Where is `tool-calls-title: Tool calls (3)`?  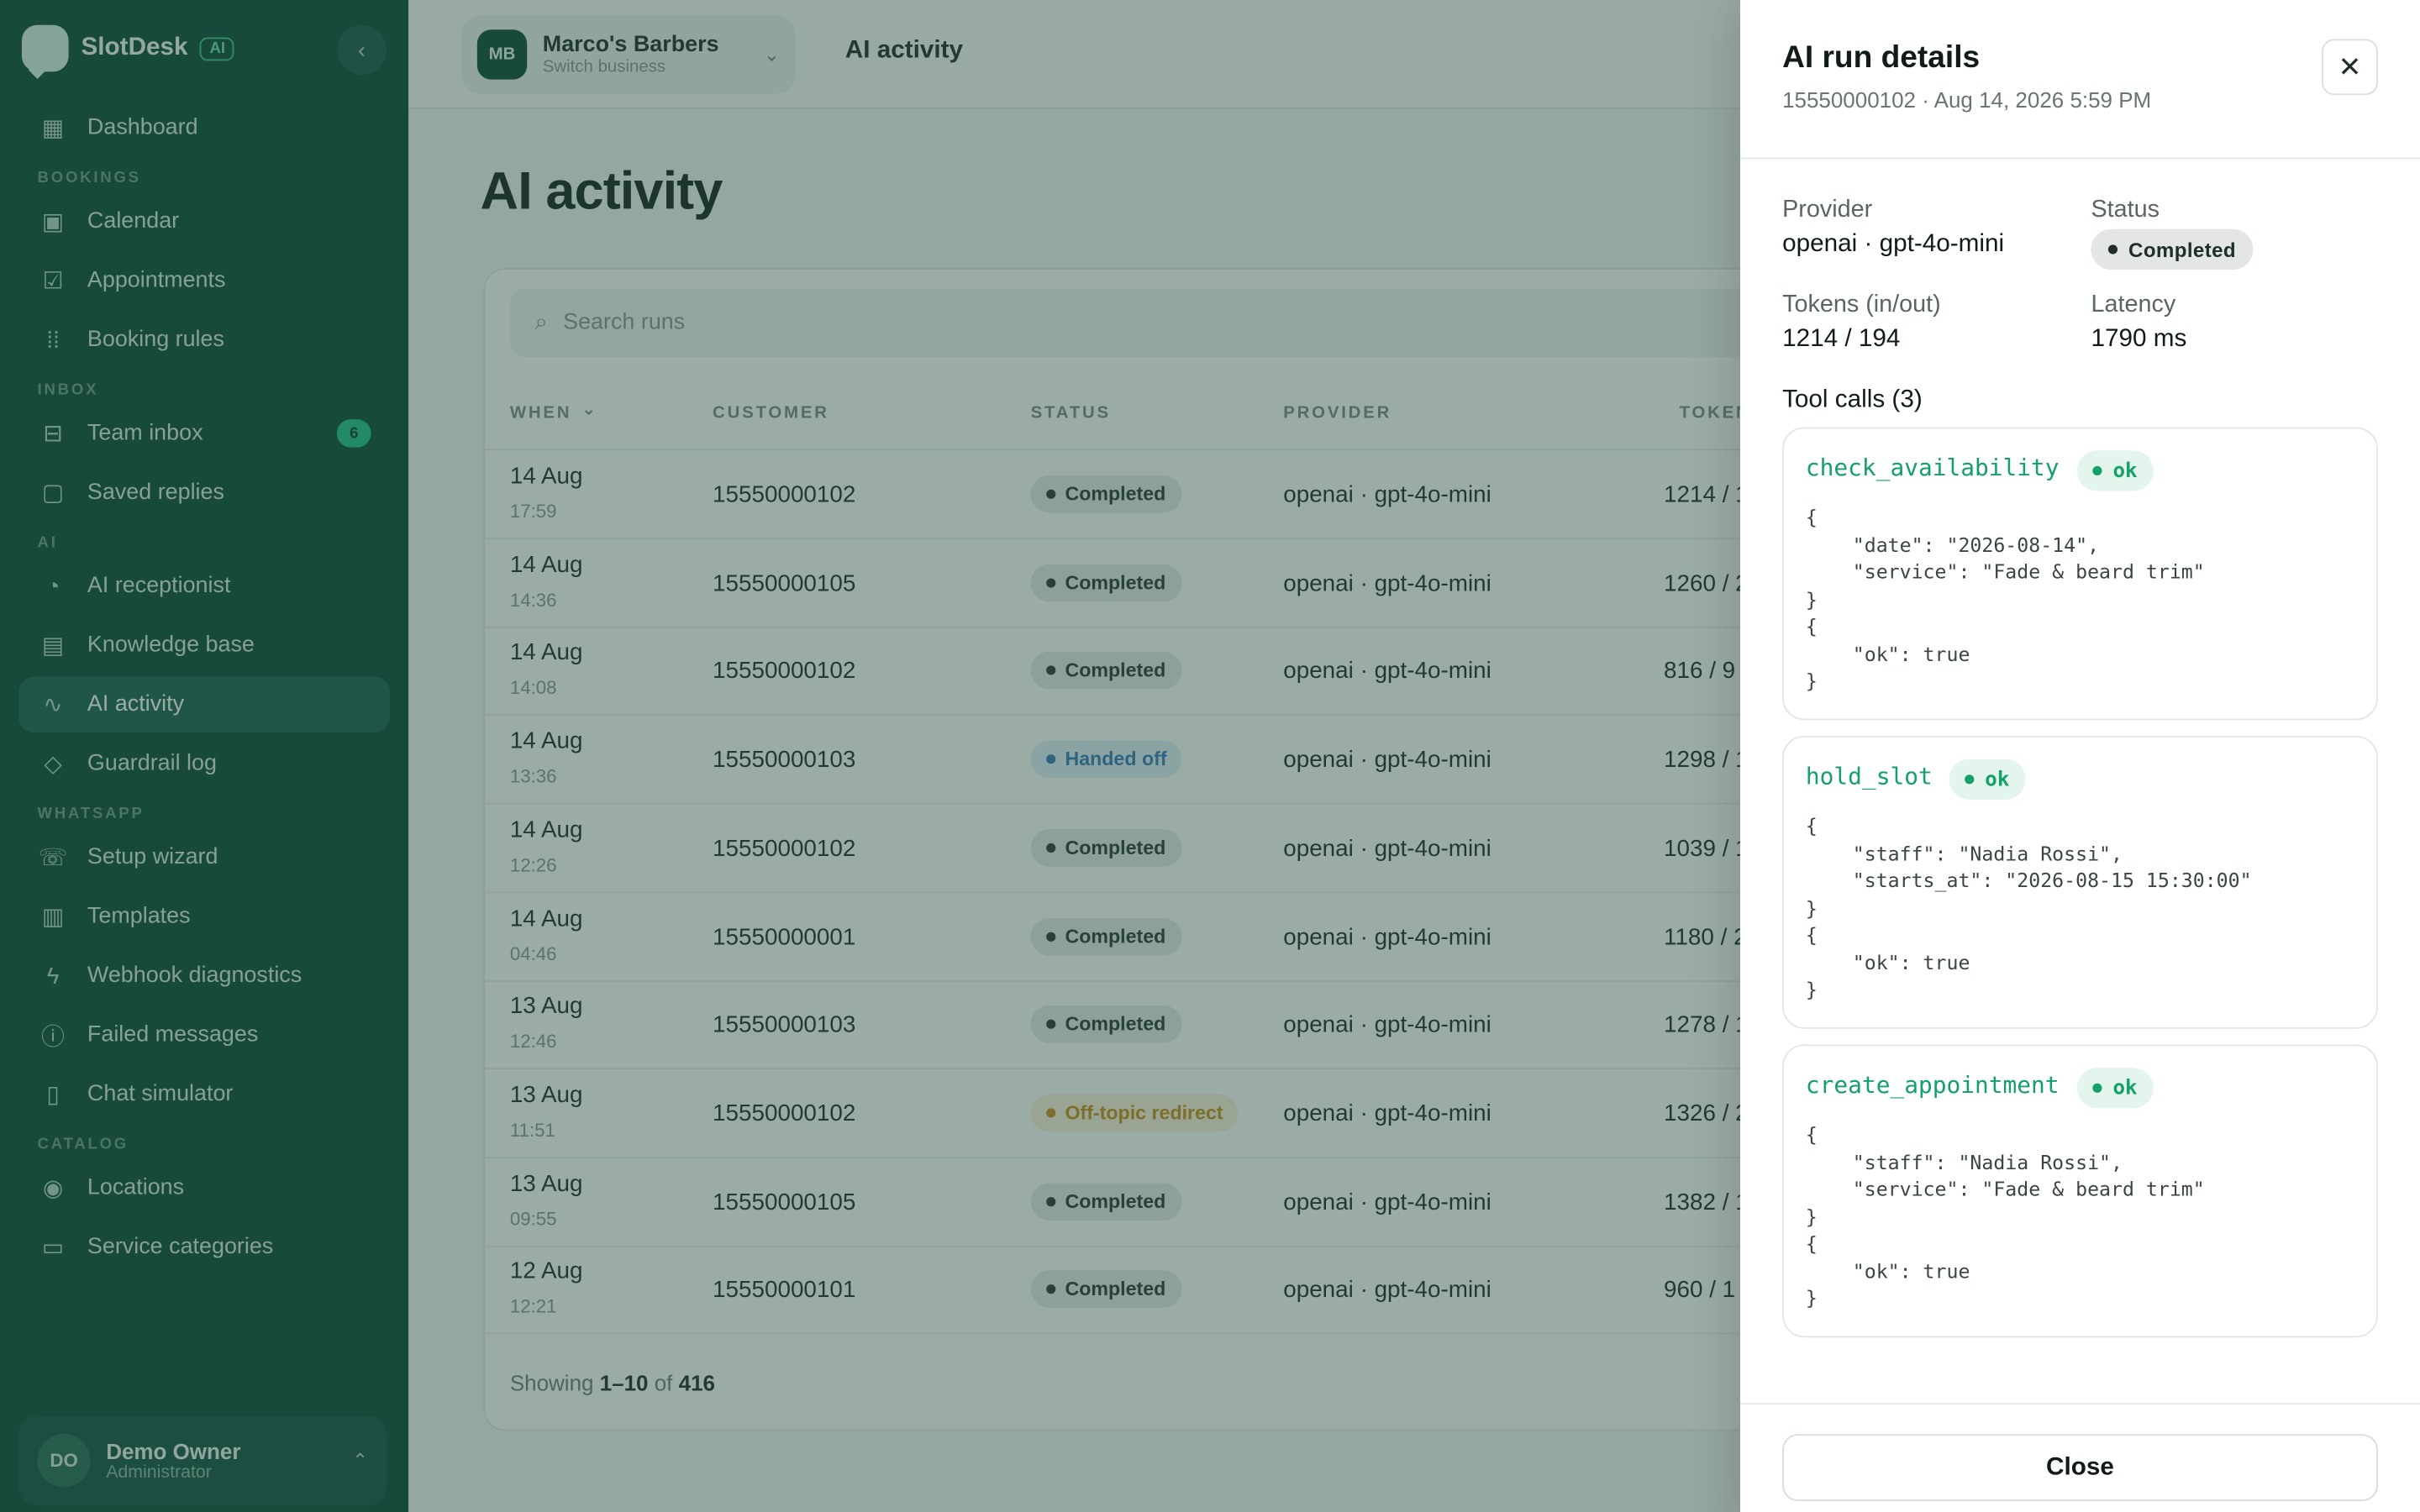 tool-calls-title: Tool calls (3) is located at coordinates (1853, 399).